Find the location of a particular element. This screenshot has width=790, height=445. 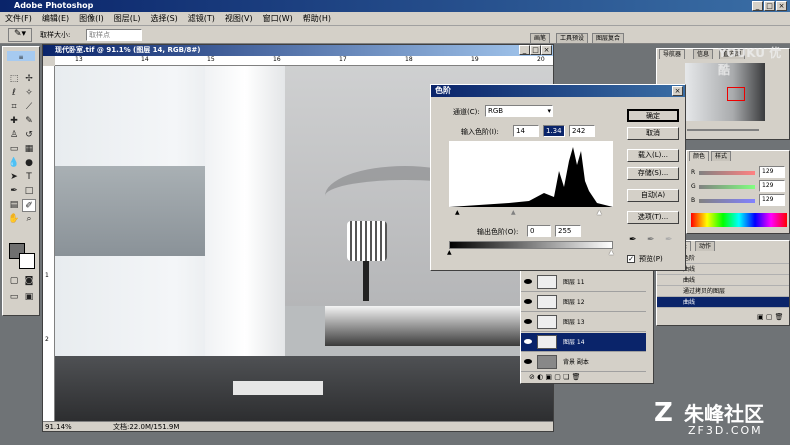

layer-row: 图层 12 is located at coordinates (583, 302).